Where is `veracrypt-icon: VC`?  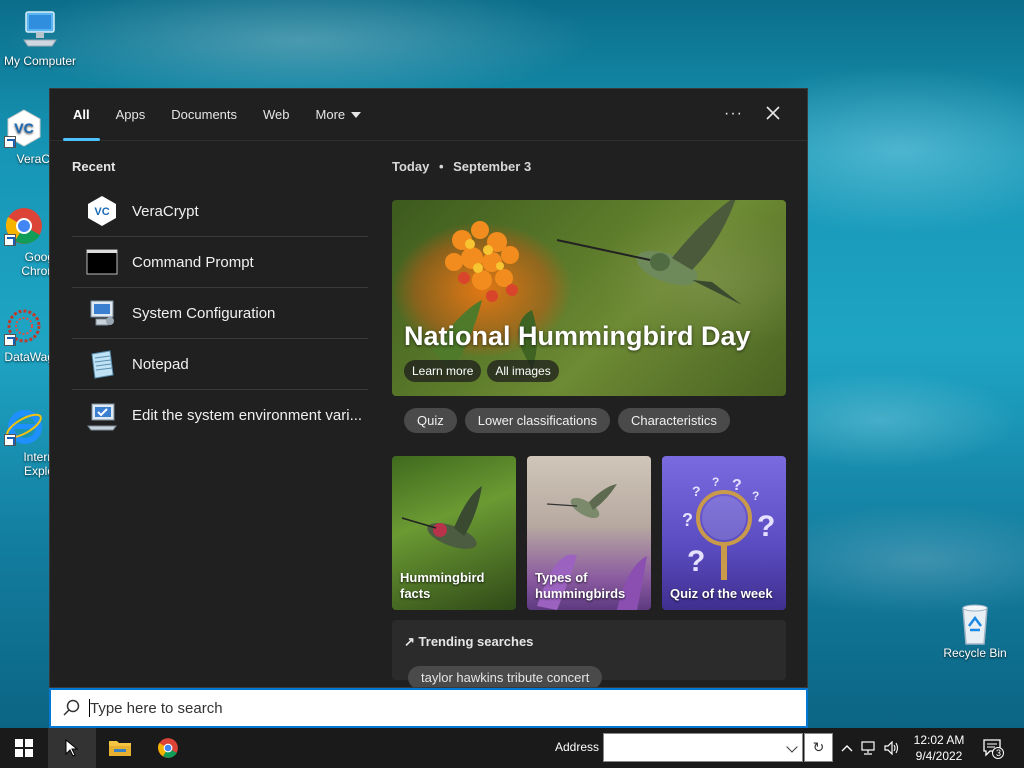 veracrypt-icon: VC is located at coordinates (24, 128).